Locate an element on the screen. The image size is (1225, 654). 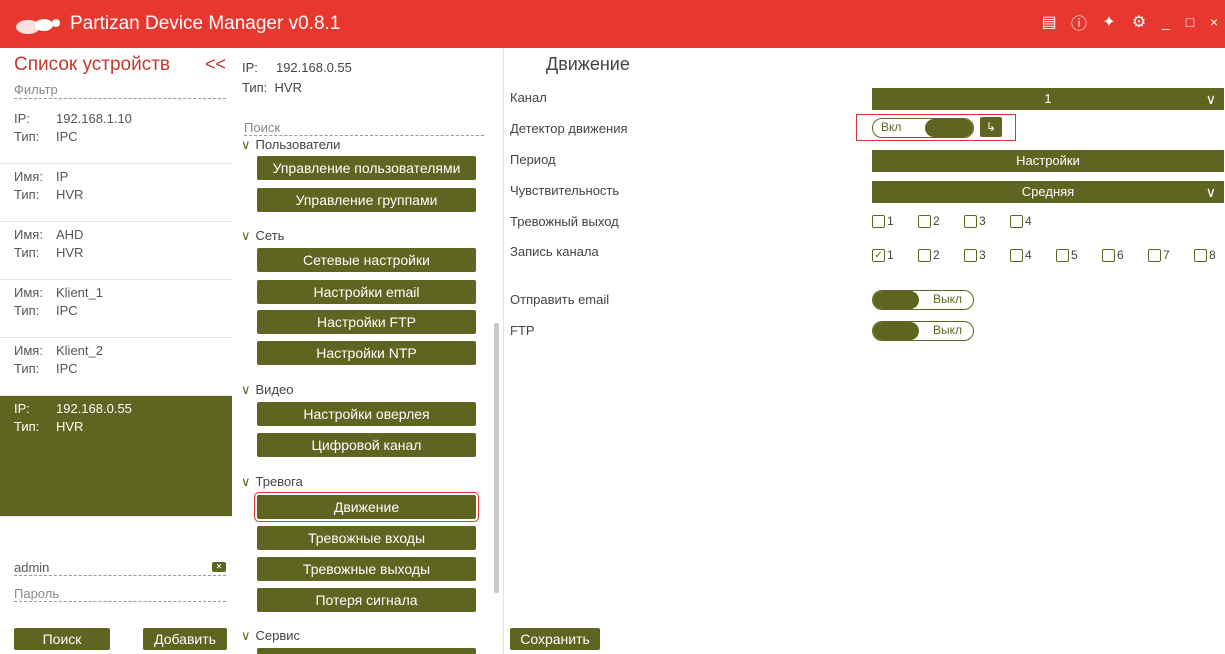
add-button: Добавить is located at coordinates (185, 639).